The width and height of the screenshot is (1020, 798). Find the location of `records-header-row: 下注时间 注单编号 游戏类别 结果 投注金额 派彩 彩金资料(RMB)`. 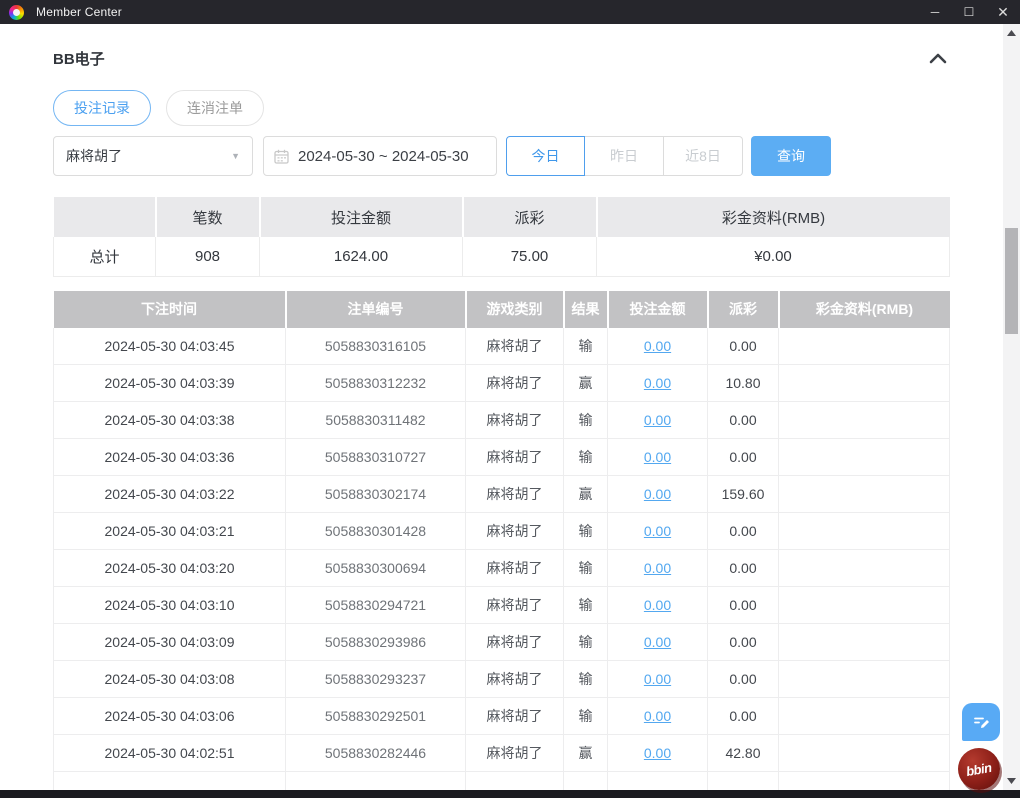

records-header-row: 下注时间 注单编号 游戏类别 结果 投注金额 派彩 彩金资料(RMB) is located at coordinates (501, 309).